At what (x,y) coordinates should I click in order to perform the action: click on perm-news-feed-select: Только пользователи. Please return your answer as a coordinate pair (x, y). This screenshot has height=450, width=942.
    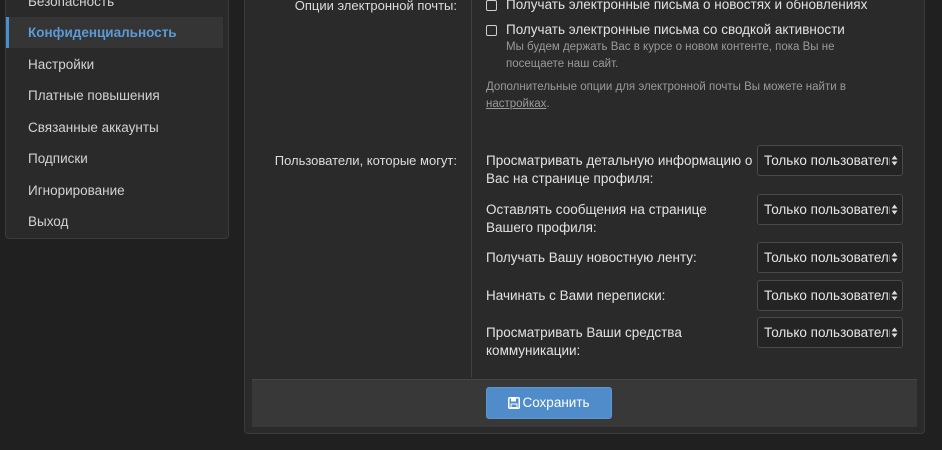
    Looking at the image, I should click on (830, 257).